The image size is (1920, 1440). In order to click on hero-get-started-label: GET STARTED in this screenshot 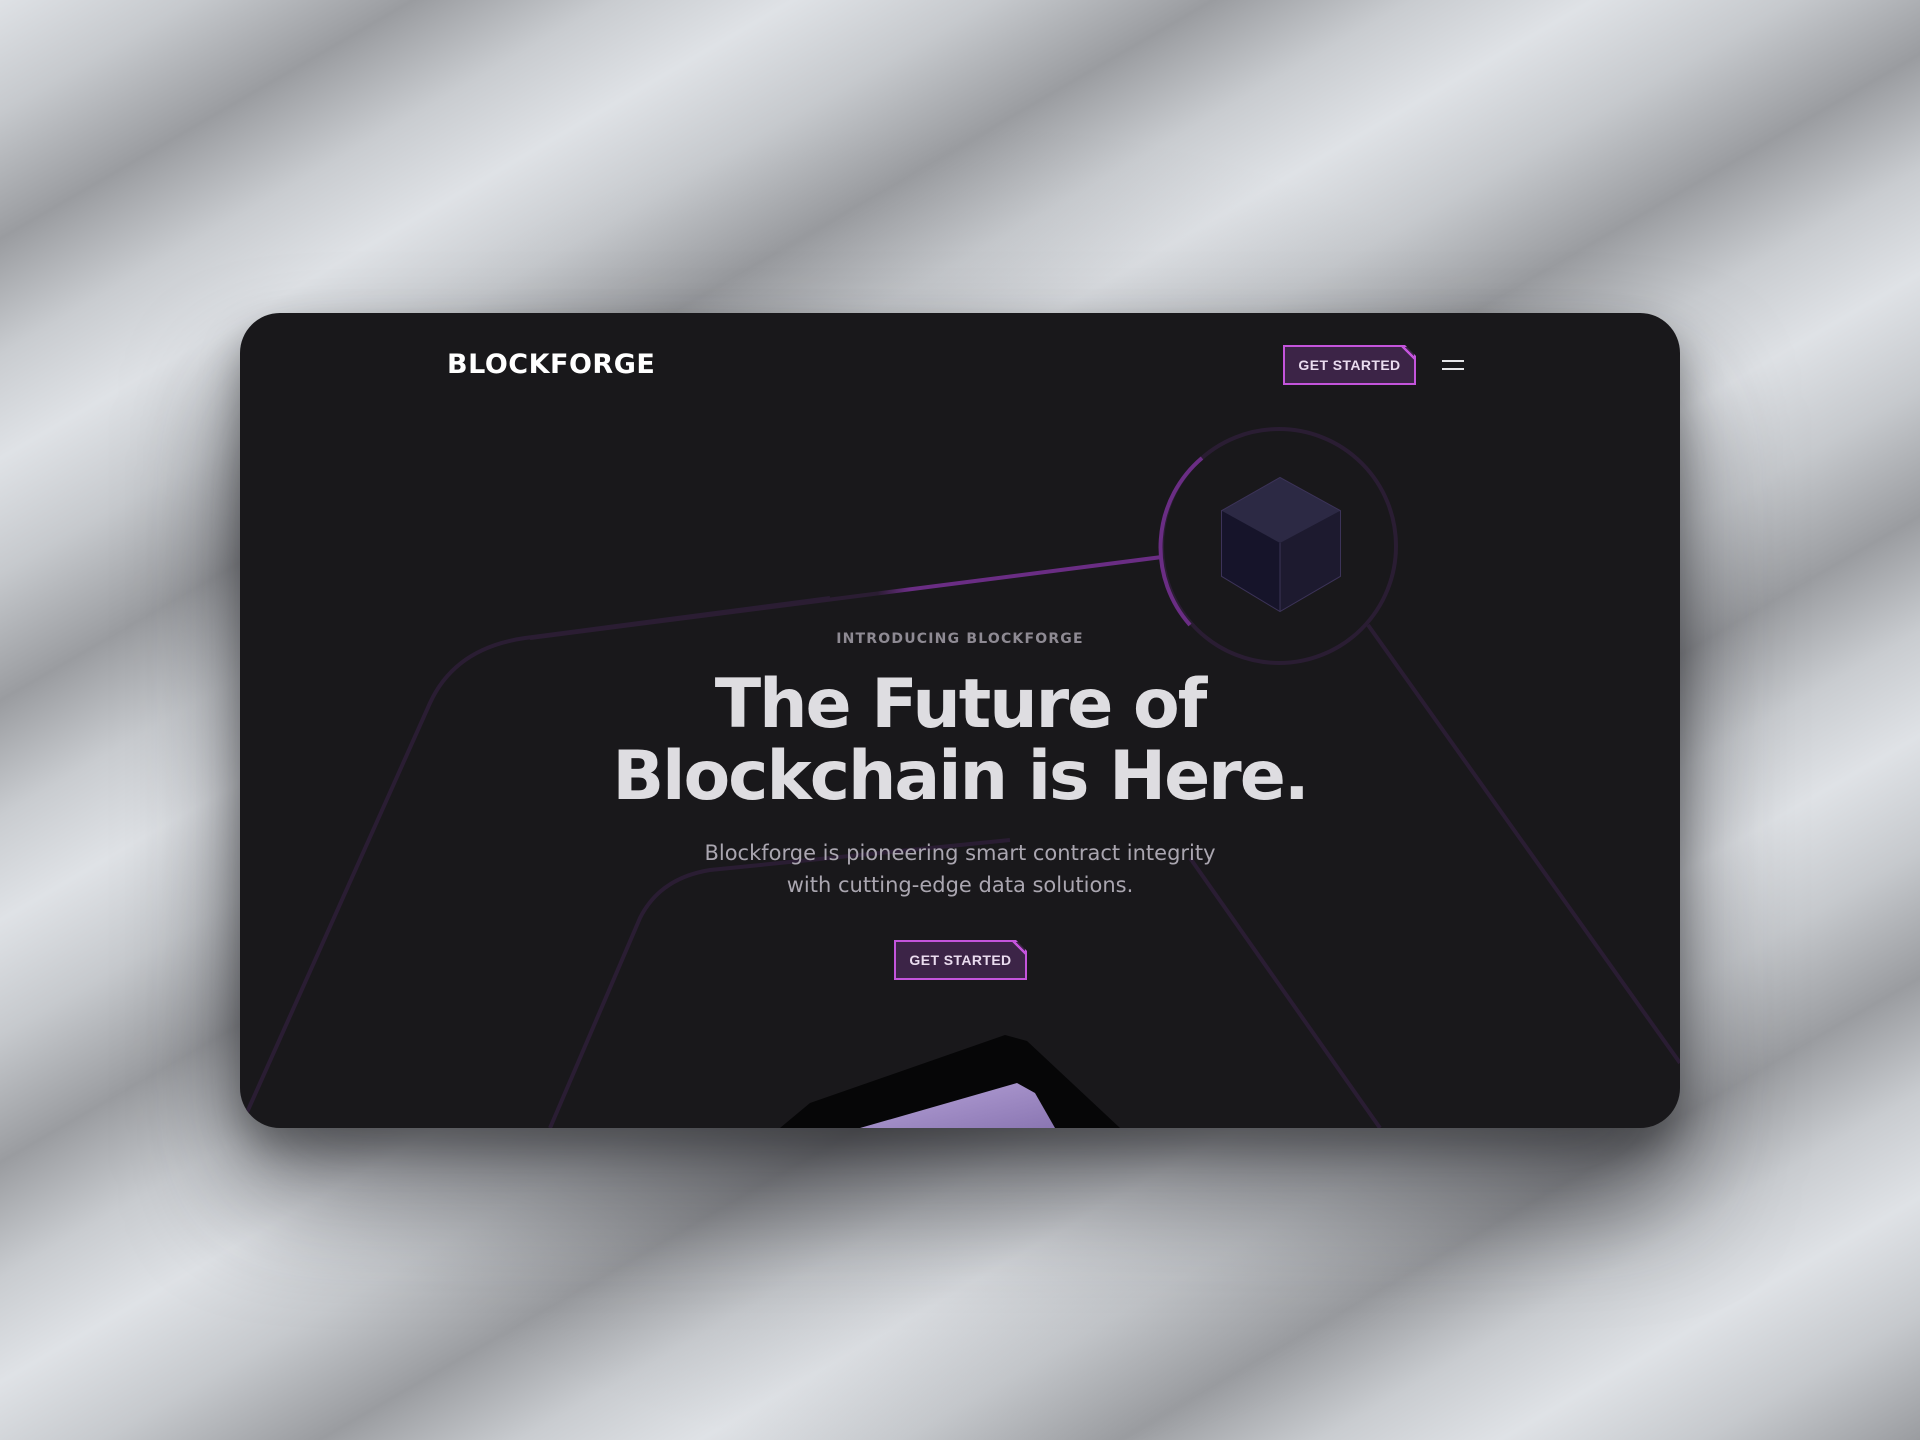, I will do `click(960, 960)`.